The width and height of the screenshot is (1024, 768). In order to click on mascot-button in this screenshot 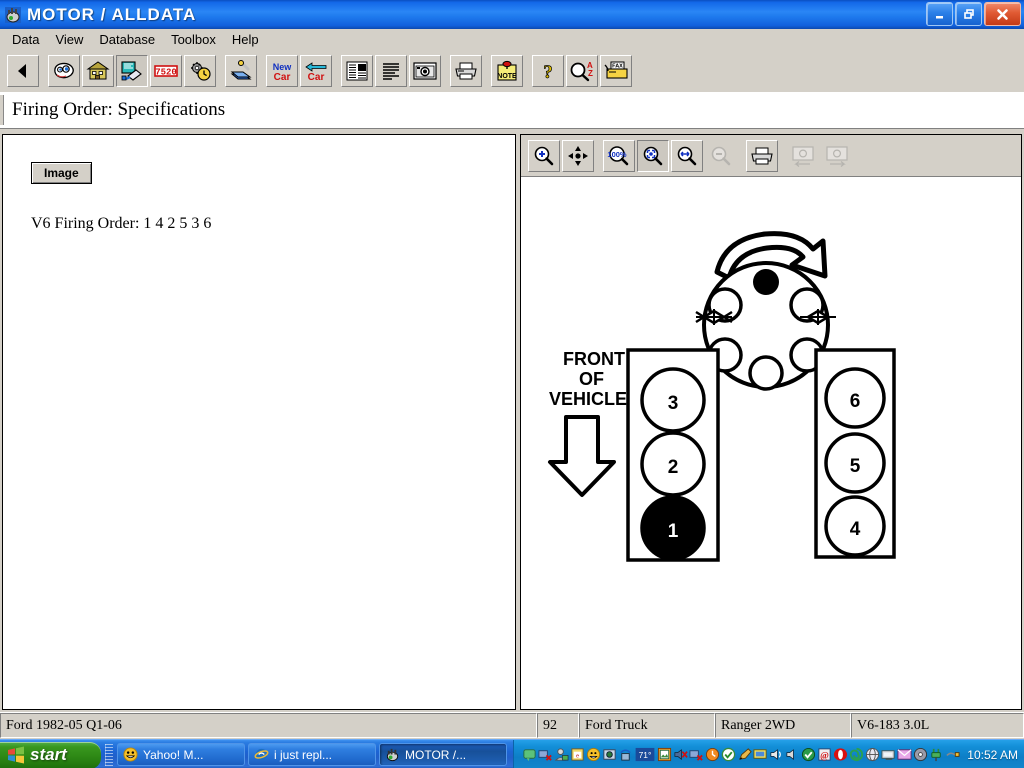, I will do `click(64, 71)`.